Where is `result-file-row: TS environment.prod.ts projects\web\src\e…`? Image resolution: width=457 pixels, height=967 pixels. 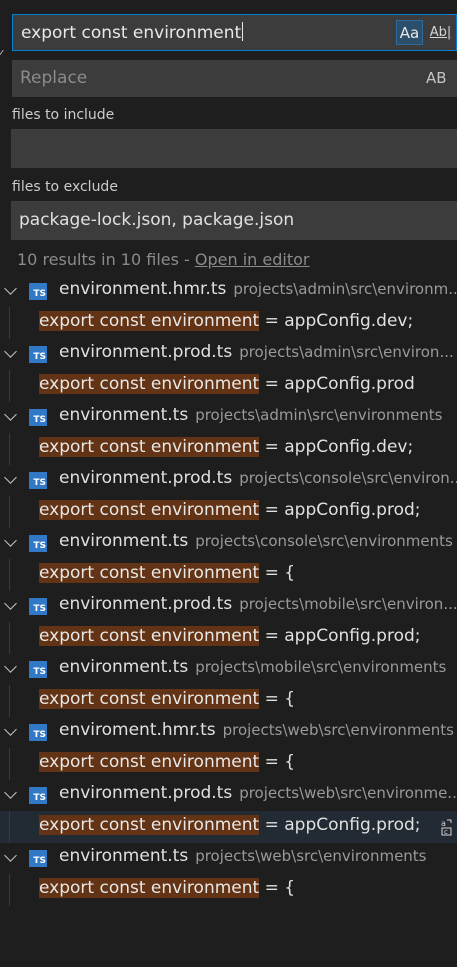 result-file-row: TS environment.prod.ts projects\web\src\e… is located at coordinates (228, 795).